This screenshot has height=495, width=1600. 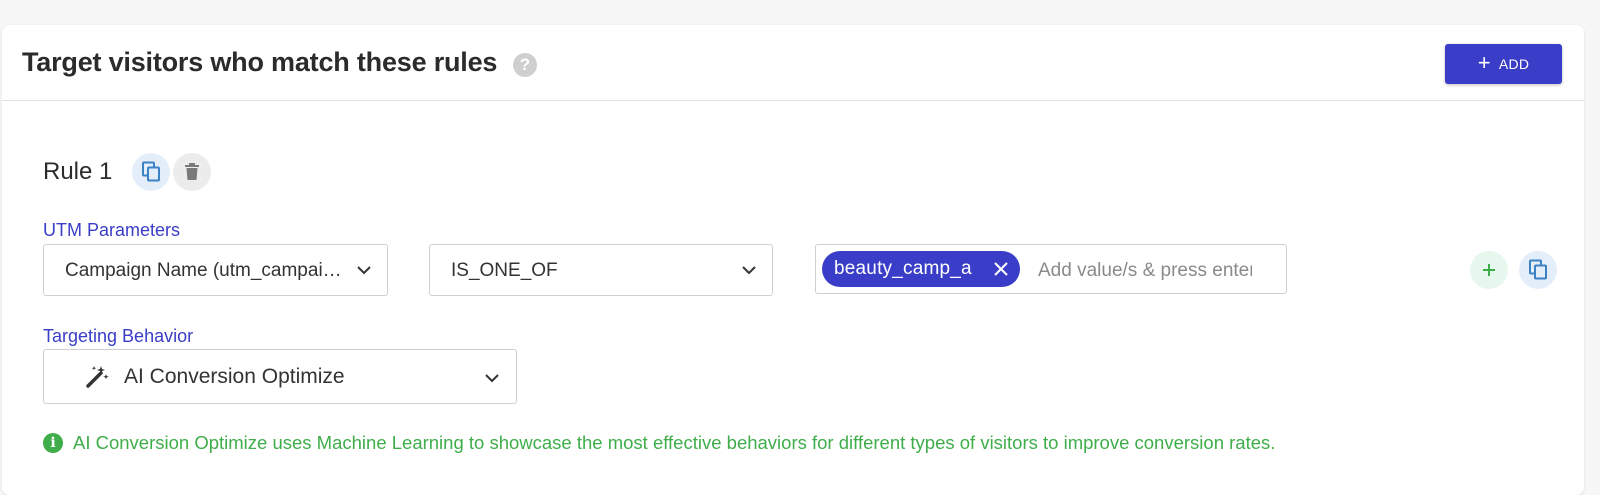 I want to click on value-chip-label: beauty_camp_a, so click(x=903, y=268).